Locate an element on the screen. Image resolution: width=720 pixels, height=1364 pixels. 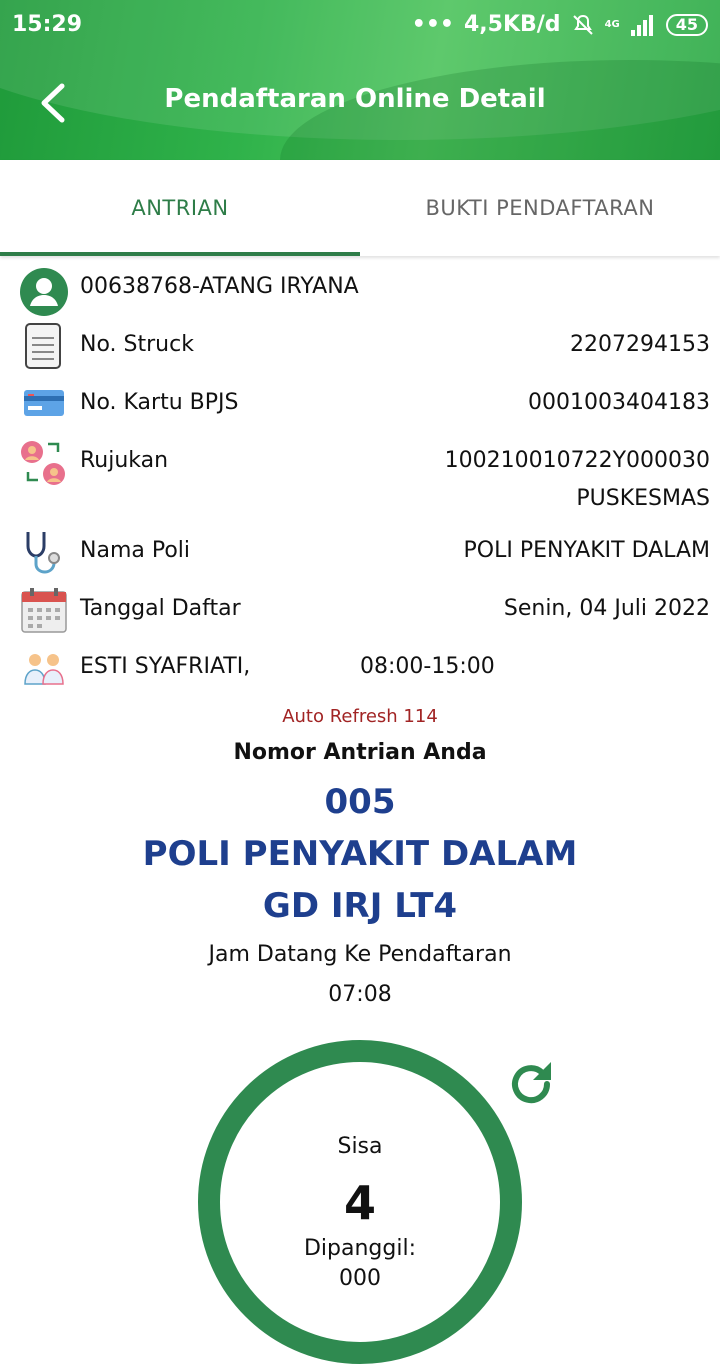
receipt-icon is located at coordinates (43, 346).